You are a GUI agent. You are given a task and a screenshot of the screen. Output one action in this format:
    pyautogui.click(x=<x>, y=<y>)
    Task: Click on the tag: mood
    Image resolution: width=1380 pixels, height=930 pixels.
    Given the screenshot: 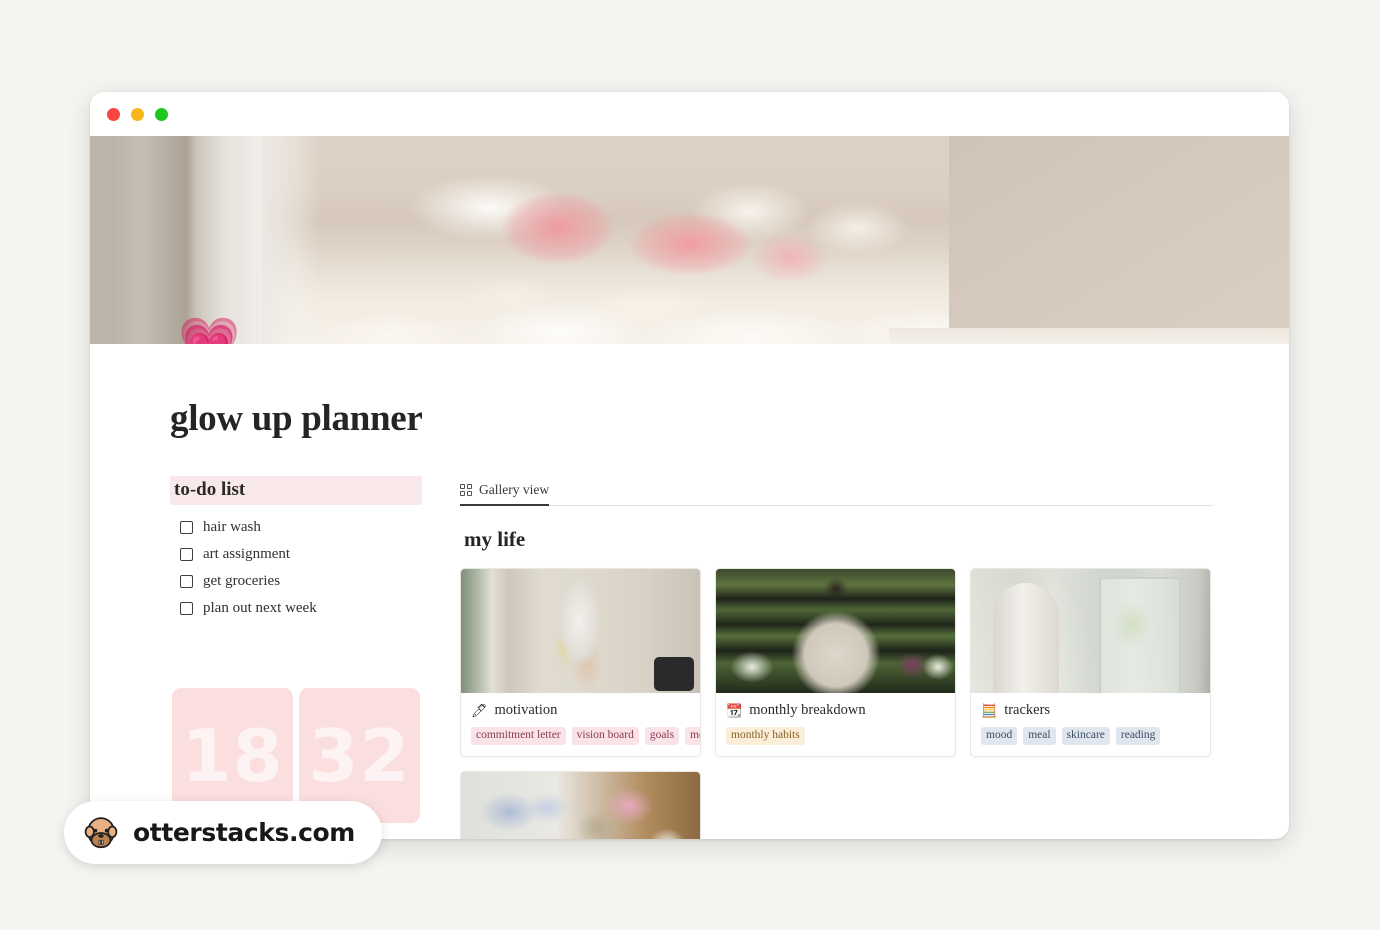 What is the action you would take?
    pyautogui.click(x=999, y=736)
    